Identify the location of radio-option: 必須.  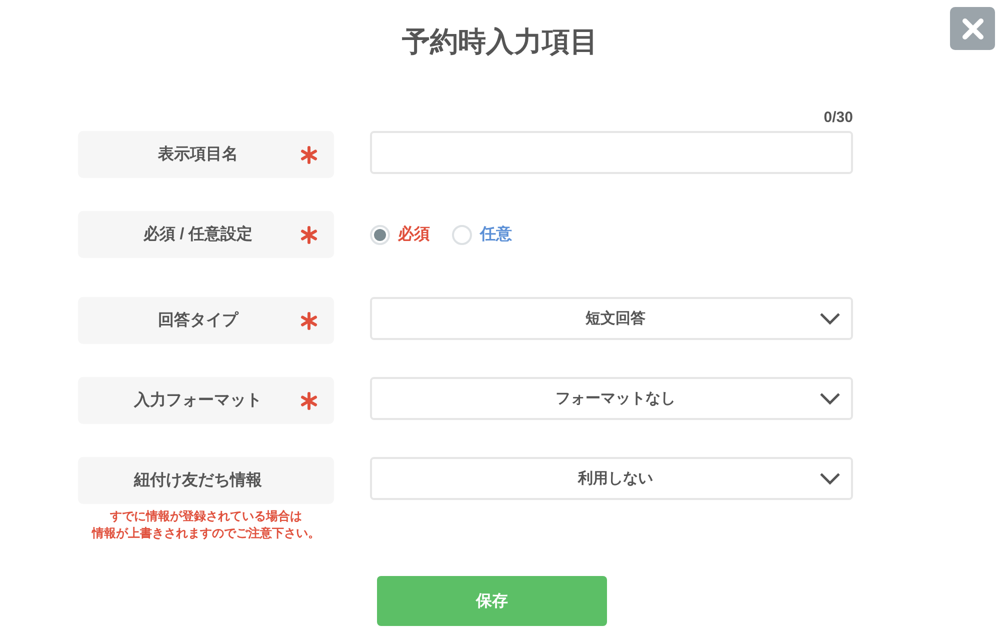
(400, 234).